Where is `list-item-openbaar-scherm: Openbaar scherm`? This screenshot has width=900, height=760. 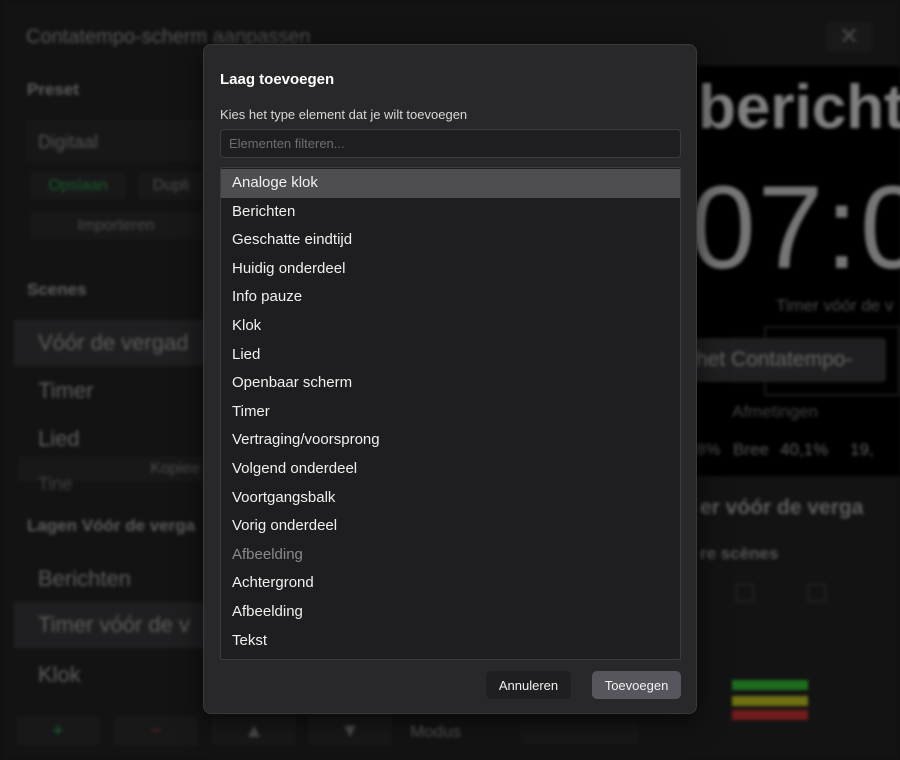 list-item-openbaar-scherm: Openbaar scherm is located at coordinates (450, 383).